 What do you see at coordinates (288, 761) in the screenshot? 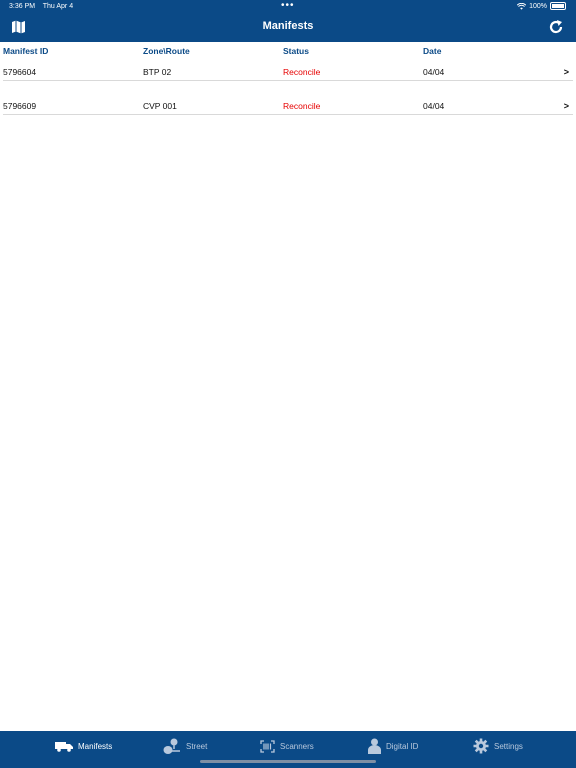
I see `home-indicator` at bounding box center [288, 761].